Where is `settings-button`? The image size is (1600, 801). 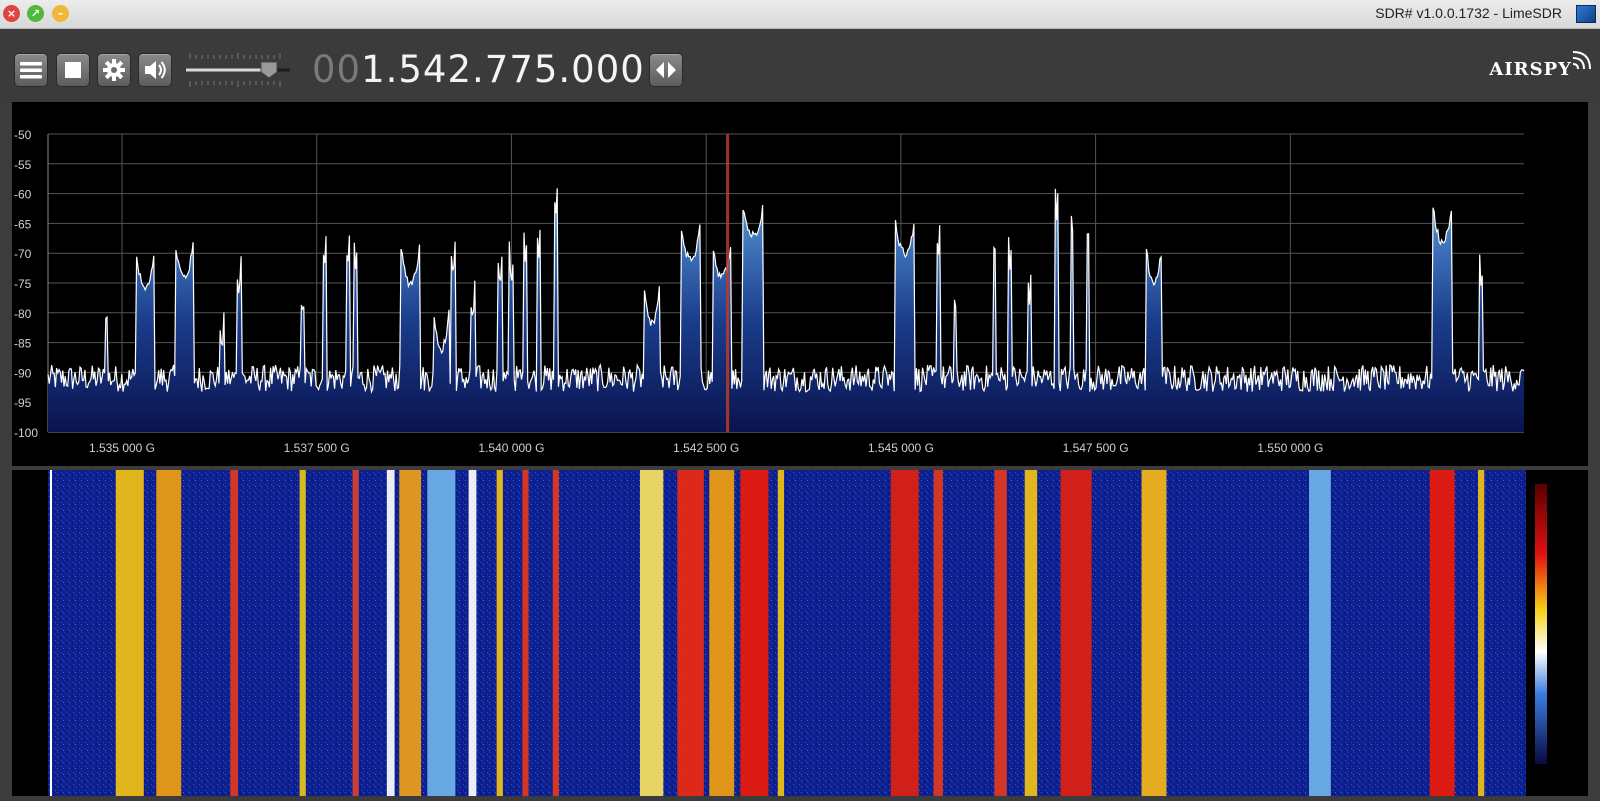 settings-button is located at coordinates (114, 70).